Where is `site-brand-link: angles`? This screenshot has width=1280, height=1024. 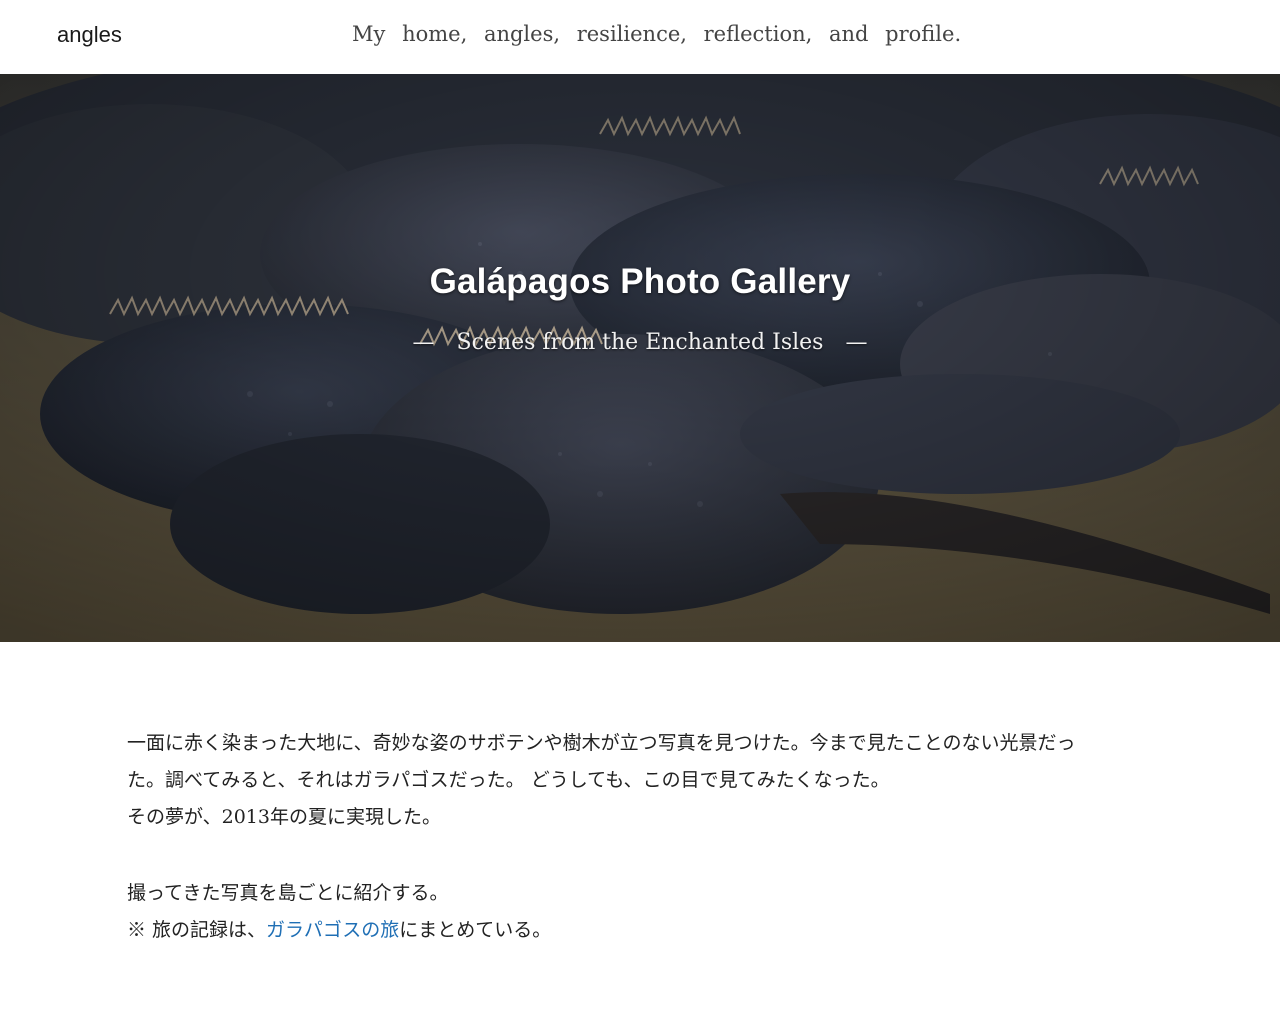
site-brand-link: angles is located at coordinates (89, 35).